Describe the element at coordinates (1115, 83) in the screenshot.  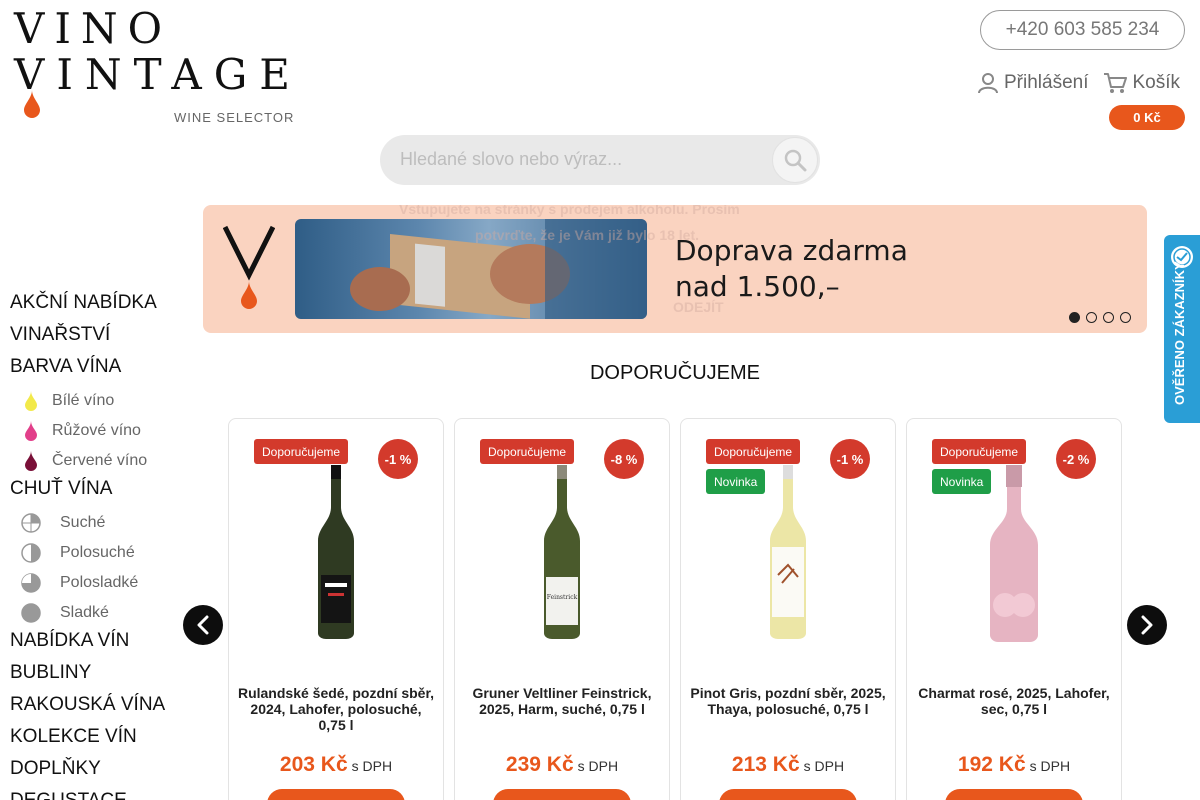
I see `cart-icon` at that location.